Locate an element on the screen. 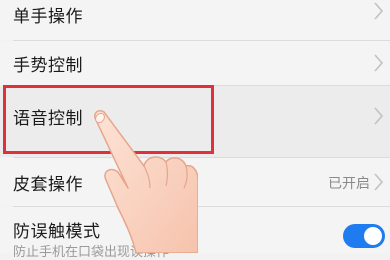 The height and width of the screenshot is (260, 390). toggle-knob is located at coordinates (373, 236).